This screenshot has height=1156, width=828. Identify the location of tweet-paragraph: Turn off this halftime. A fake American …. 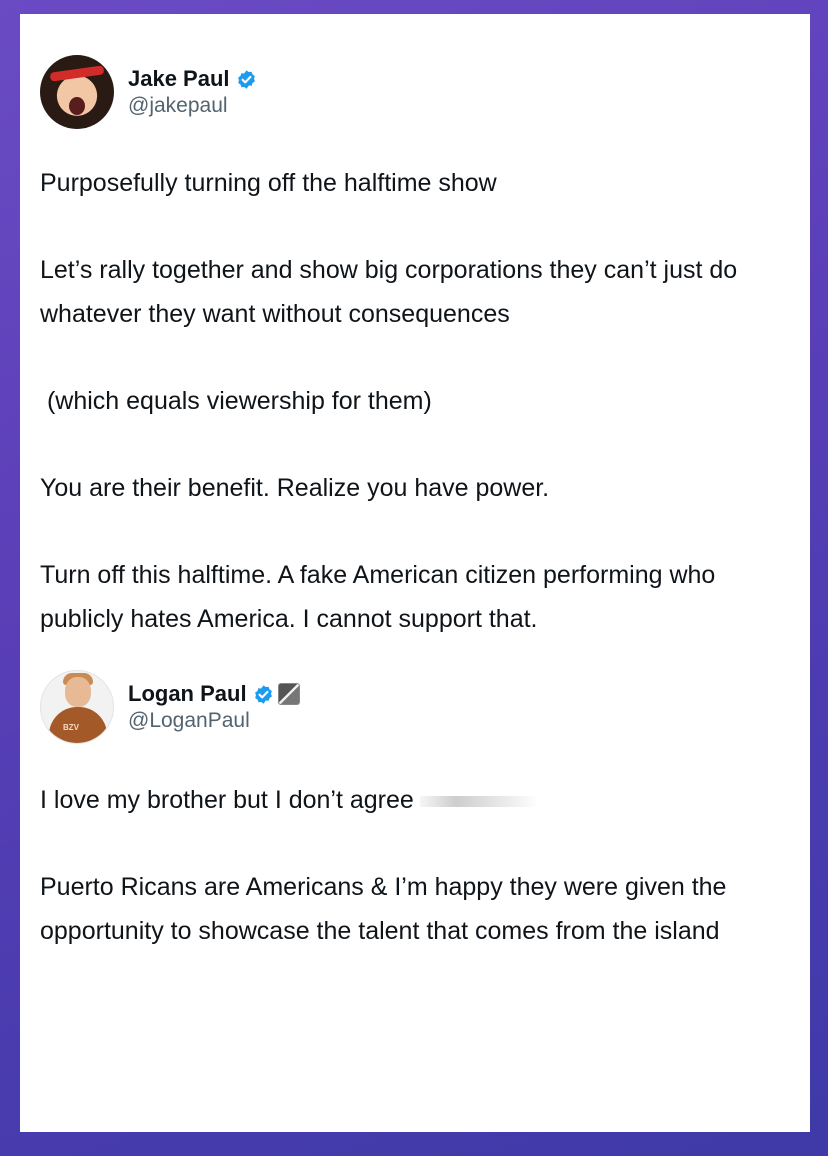
(381, 597).